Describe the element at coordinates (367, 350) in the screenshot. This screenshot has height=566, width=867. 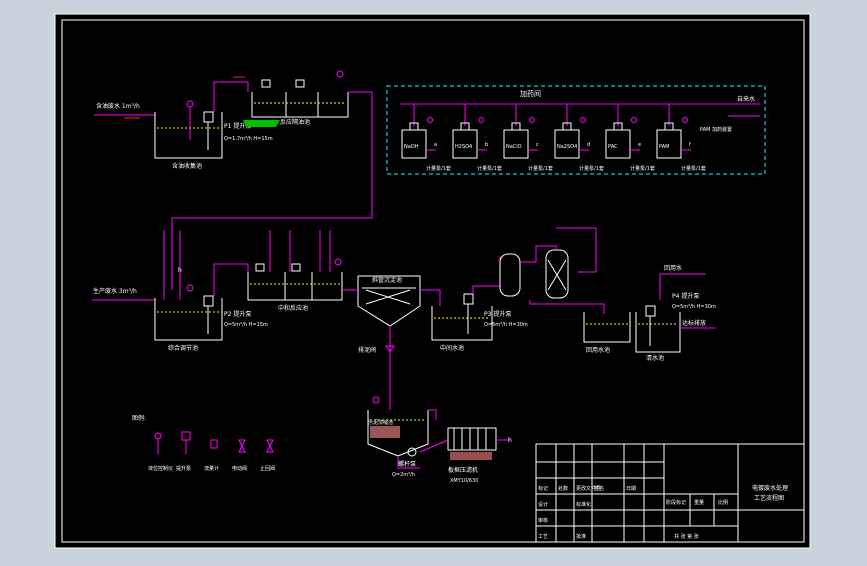
I see `sludge-valve-label: 排泥阀` at that location.